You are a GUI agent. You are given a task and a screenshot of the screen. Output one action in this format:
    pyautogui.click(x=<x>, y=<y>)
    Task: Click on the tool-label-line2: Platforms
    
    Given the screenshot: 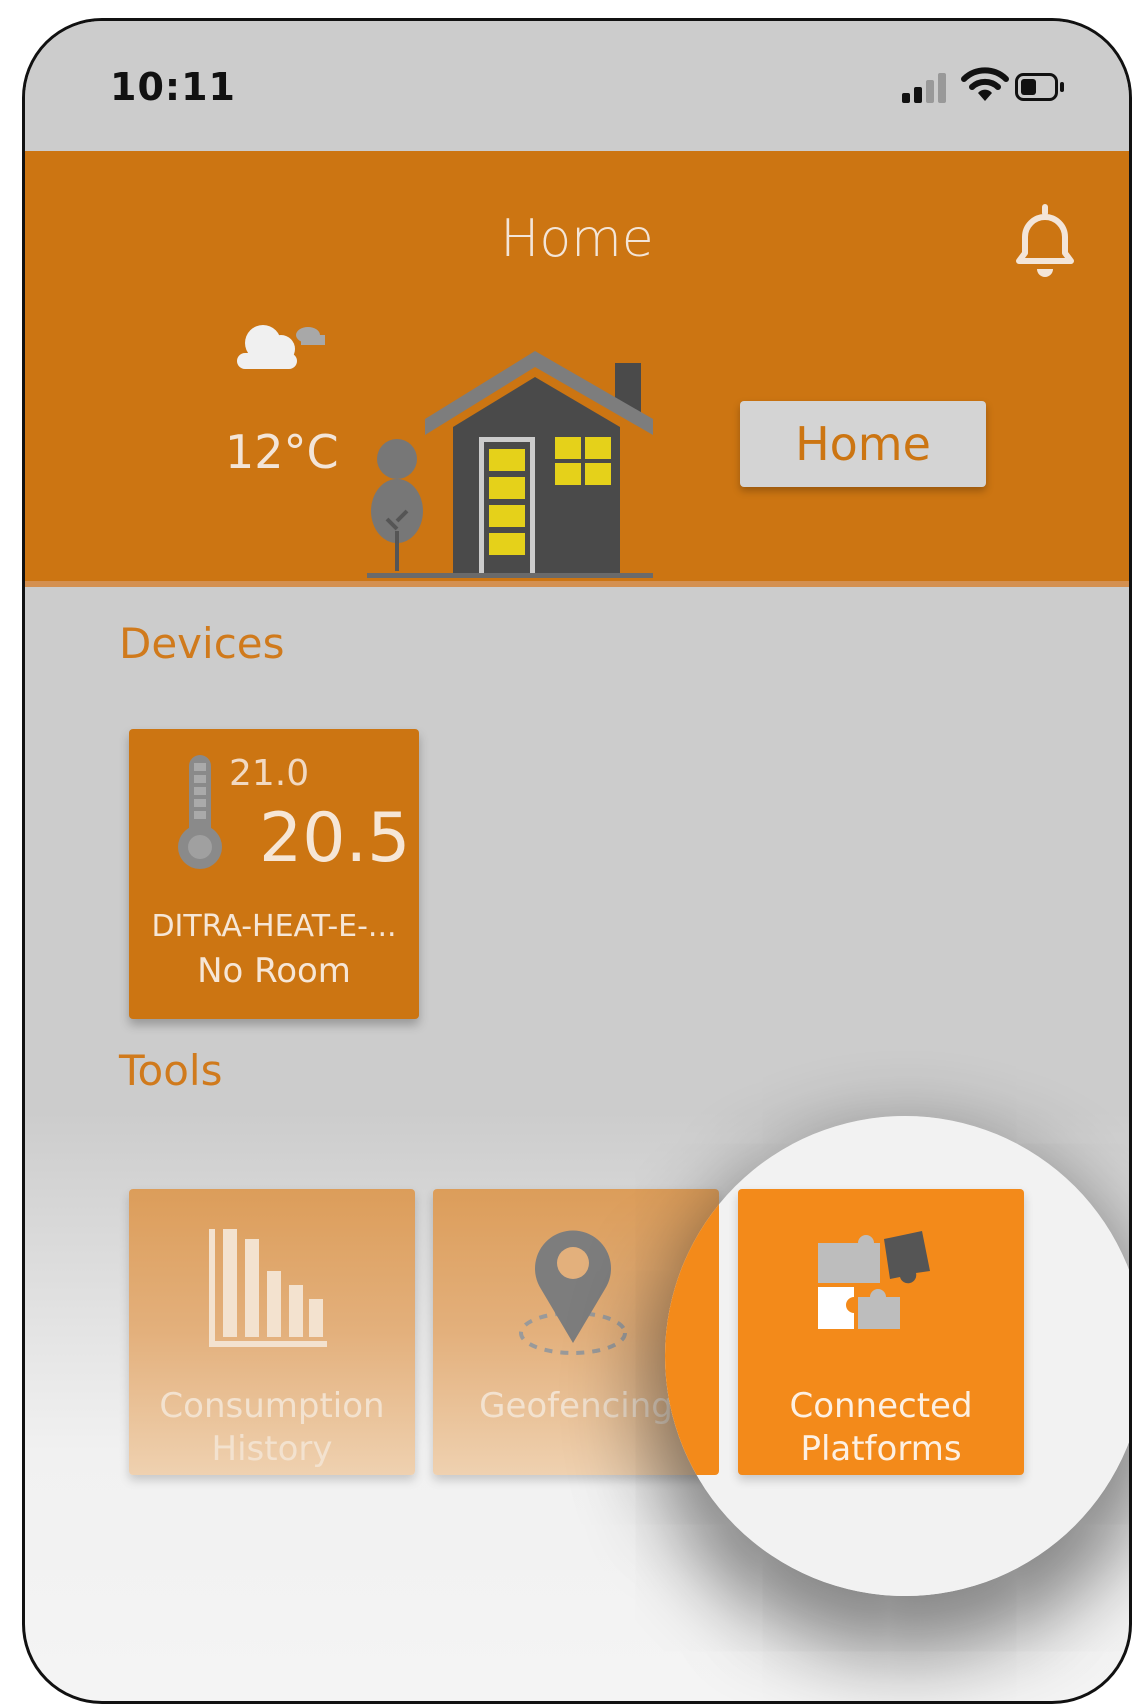 What is the action you would take?
    pyautogui.click(x=881, y=1449)
    